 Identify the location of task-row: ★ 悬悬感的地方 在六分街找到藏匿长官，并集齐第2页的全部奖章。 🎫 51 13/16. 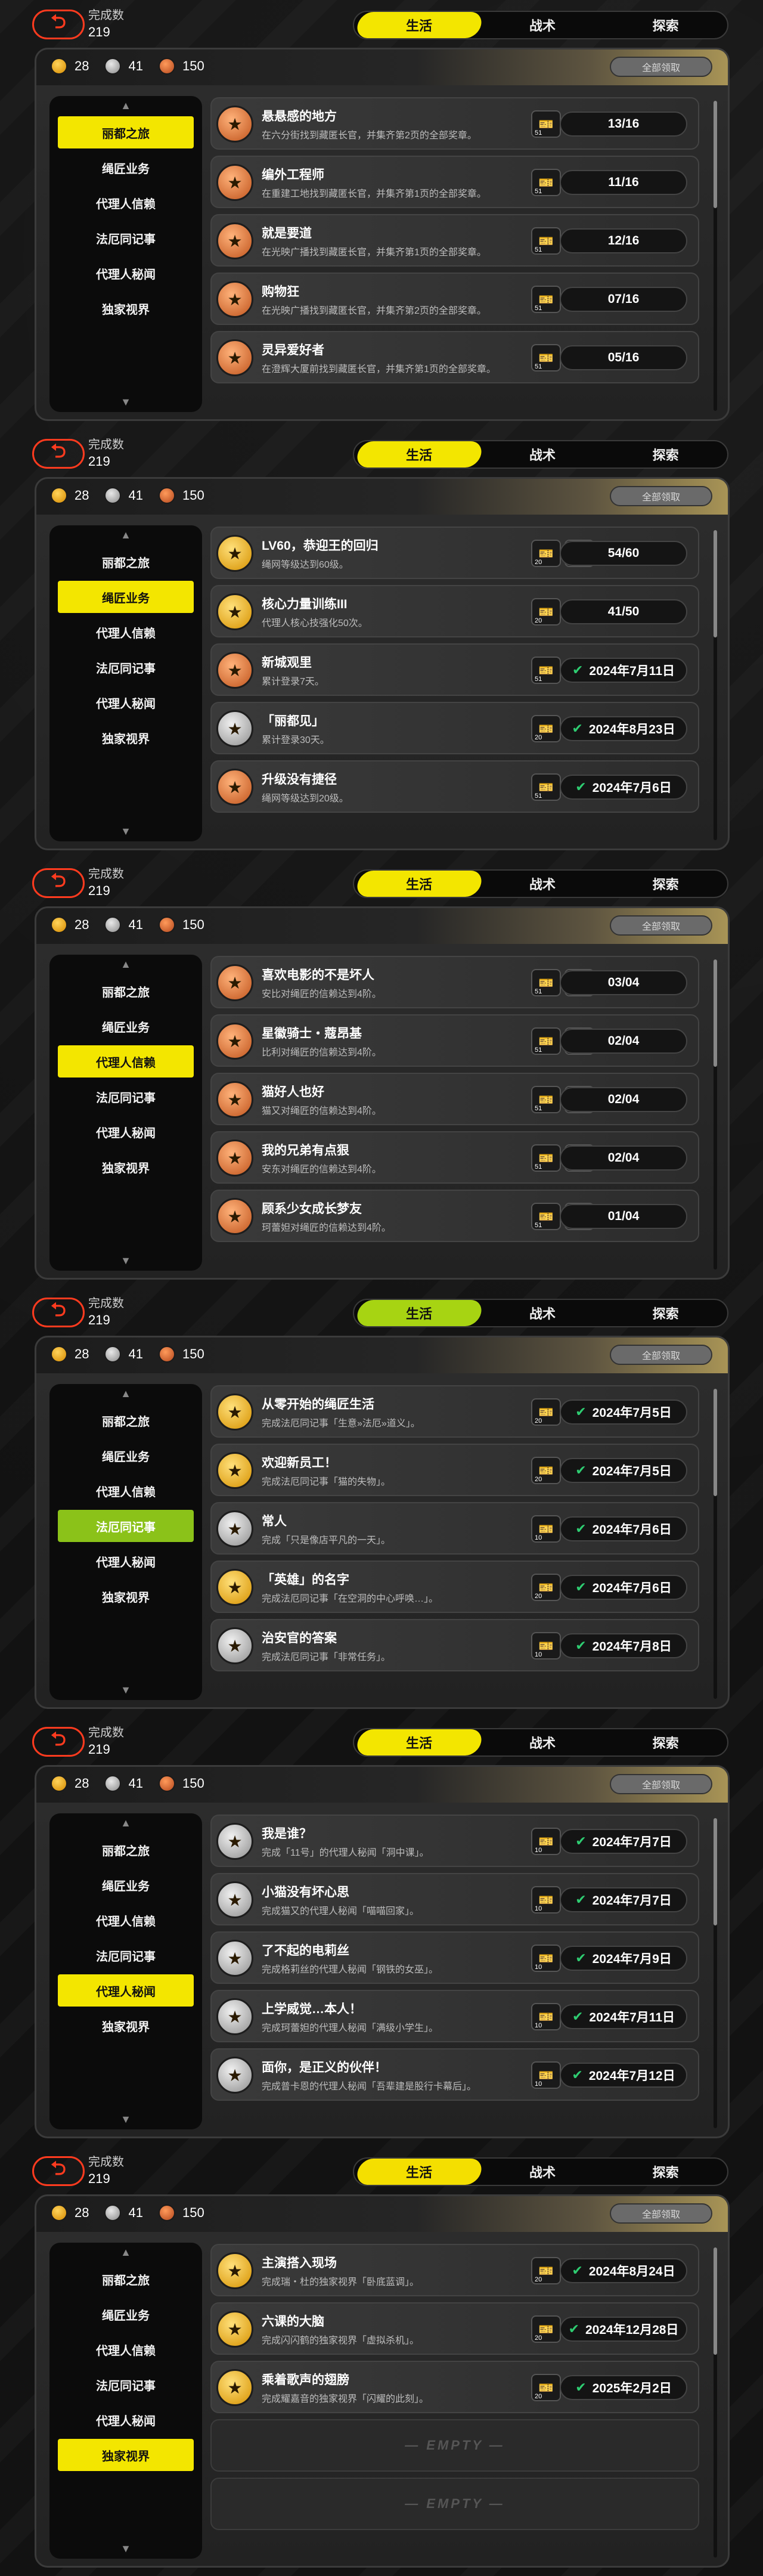
(454, 123).